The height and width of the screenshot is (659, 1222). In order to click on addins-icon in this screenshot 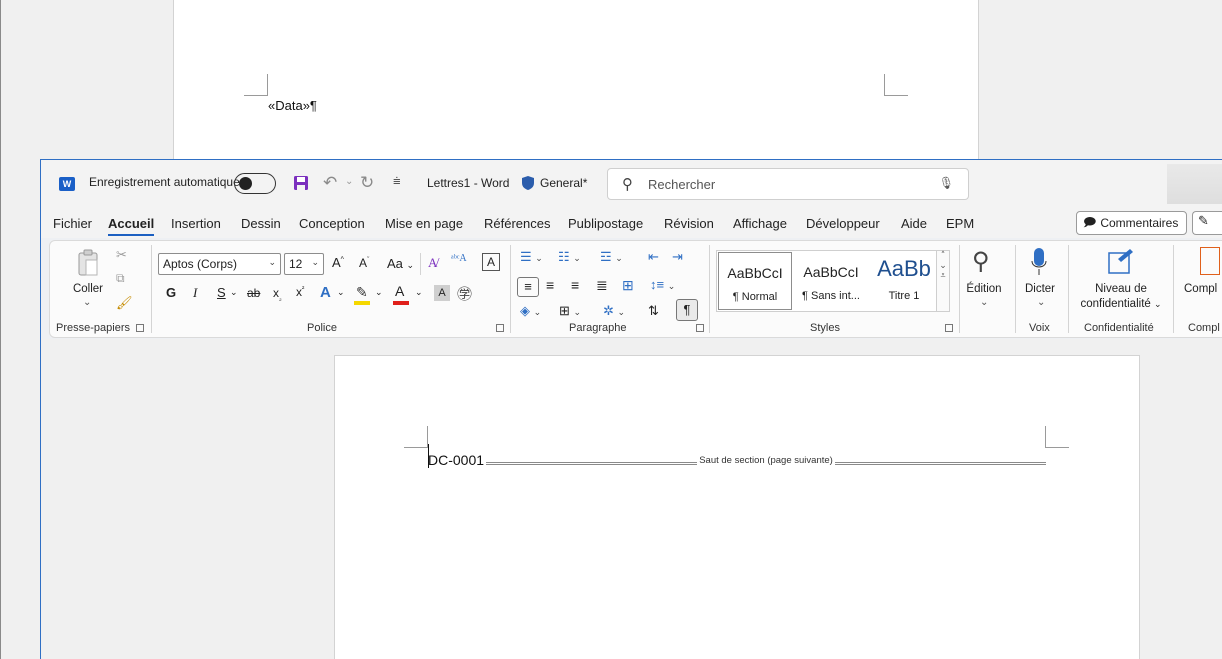, I will do `click(1210, 261)`.